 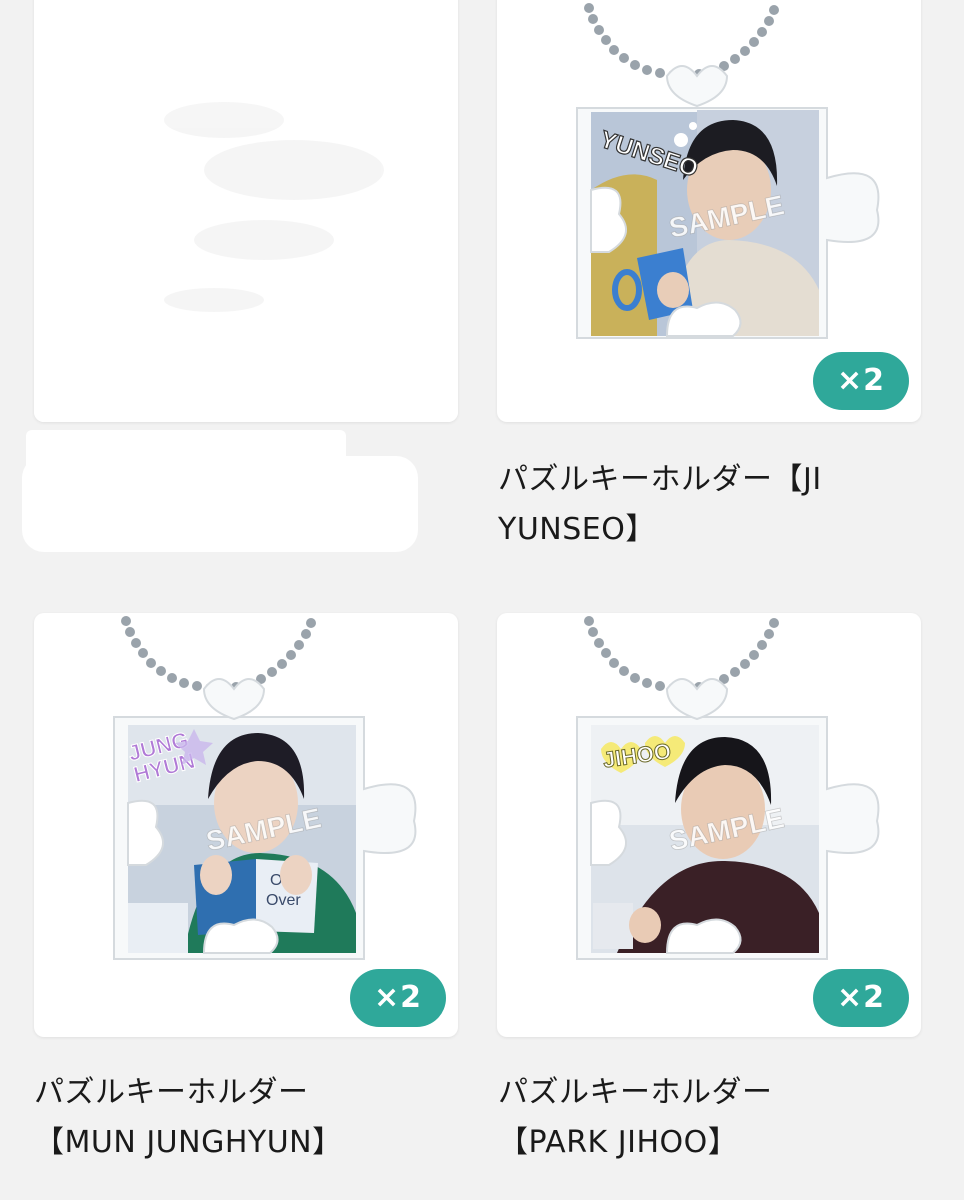 I want to click on product-title-park-jihoo: パズルキーホルダー 【PARK JIHOO】, so click(x=718, y=1118).